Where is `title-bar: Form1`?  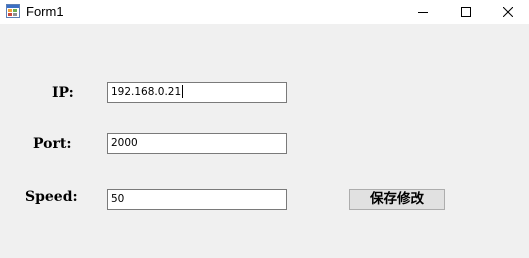
title-bar: Form1 is located at coordinates (264, 12).